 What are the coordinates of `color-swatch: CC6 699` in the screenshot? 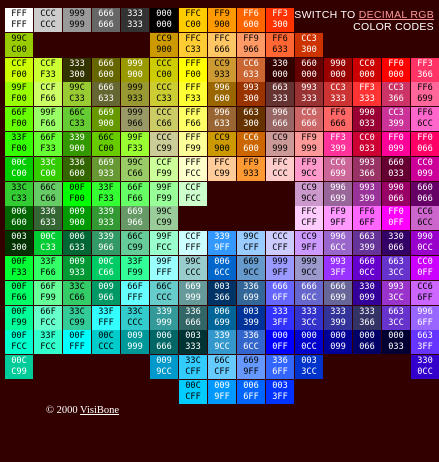 It's located at (338, 168).